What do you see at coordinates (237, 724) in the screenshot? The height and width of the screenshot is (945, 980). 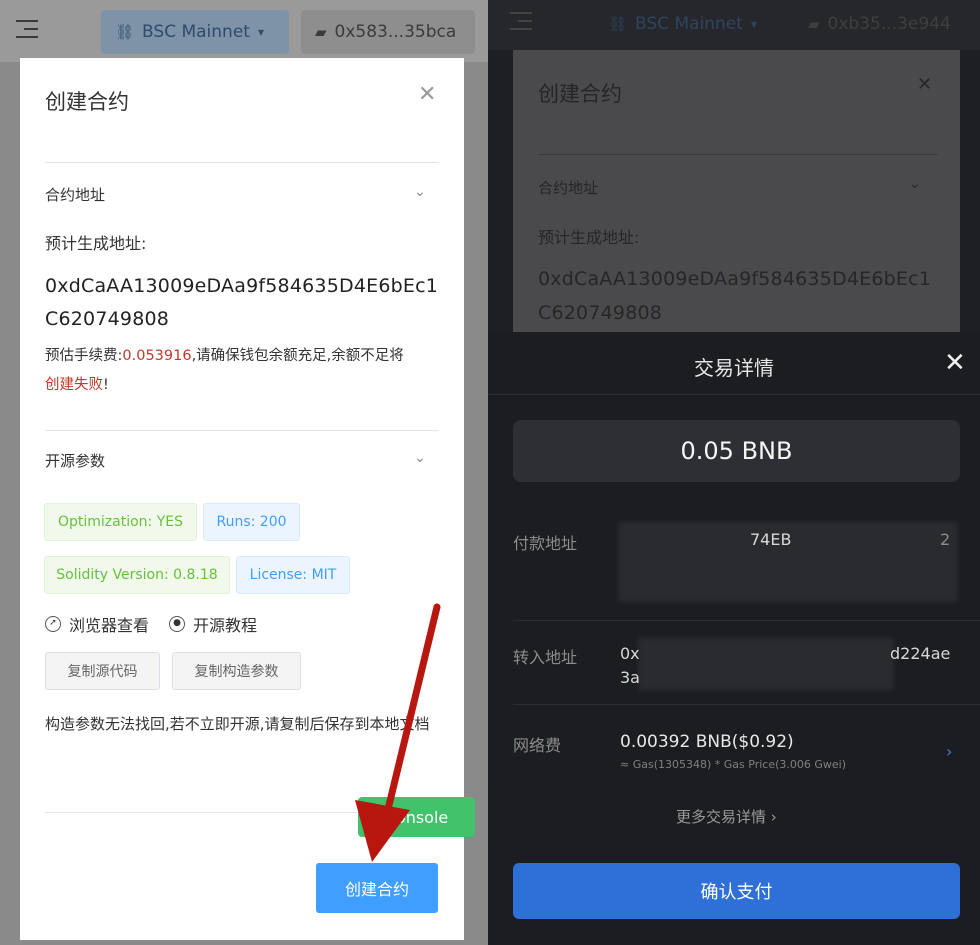 I see `constructor-args-warning: 构造参数无法找回,若不立即开源,请复制后保存到本地文档` at bounding box center [237, 724].